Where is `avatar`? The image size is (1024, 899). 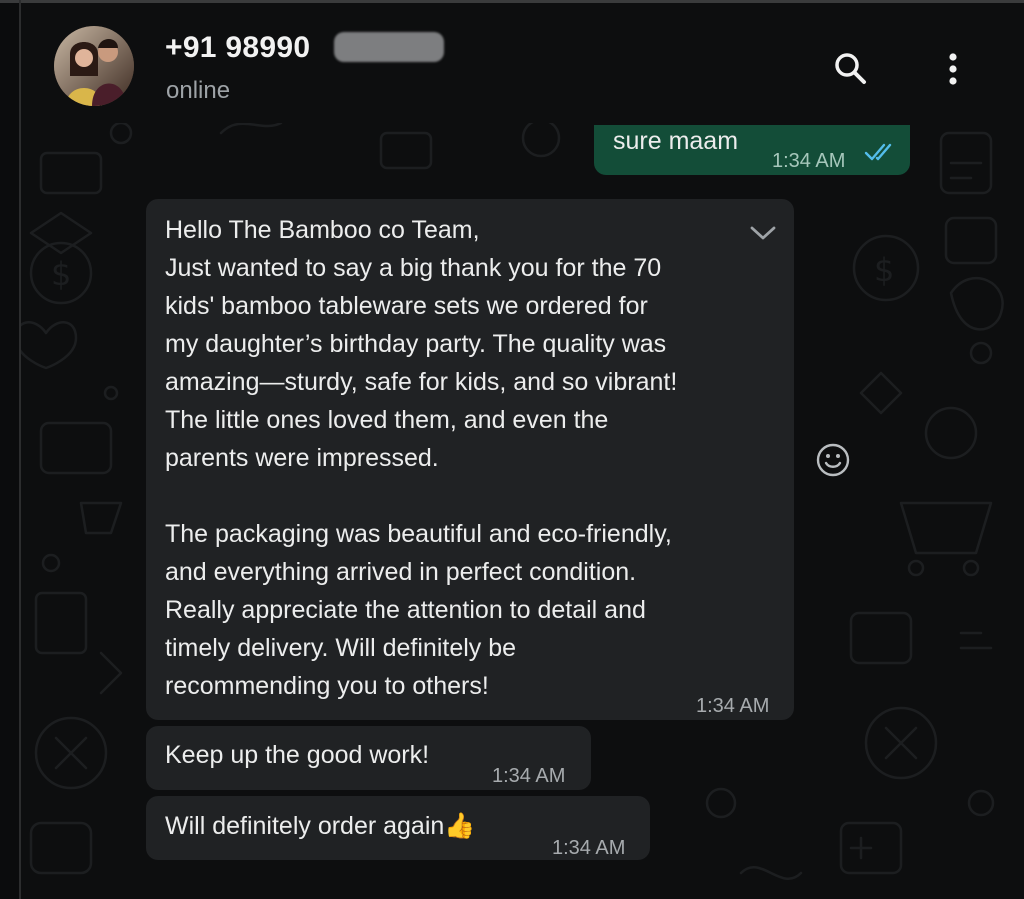 avatar is located at coordinates (94, 66).